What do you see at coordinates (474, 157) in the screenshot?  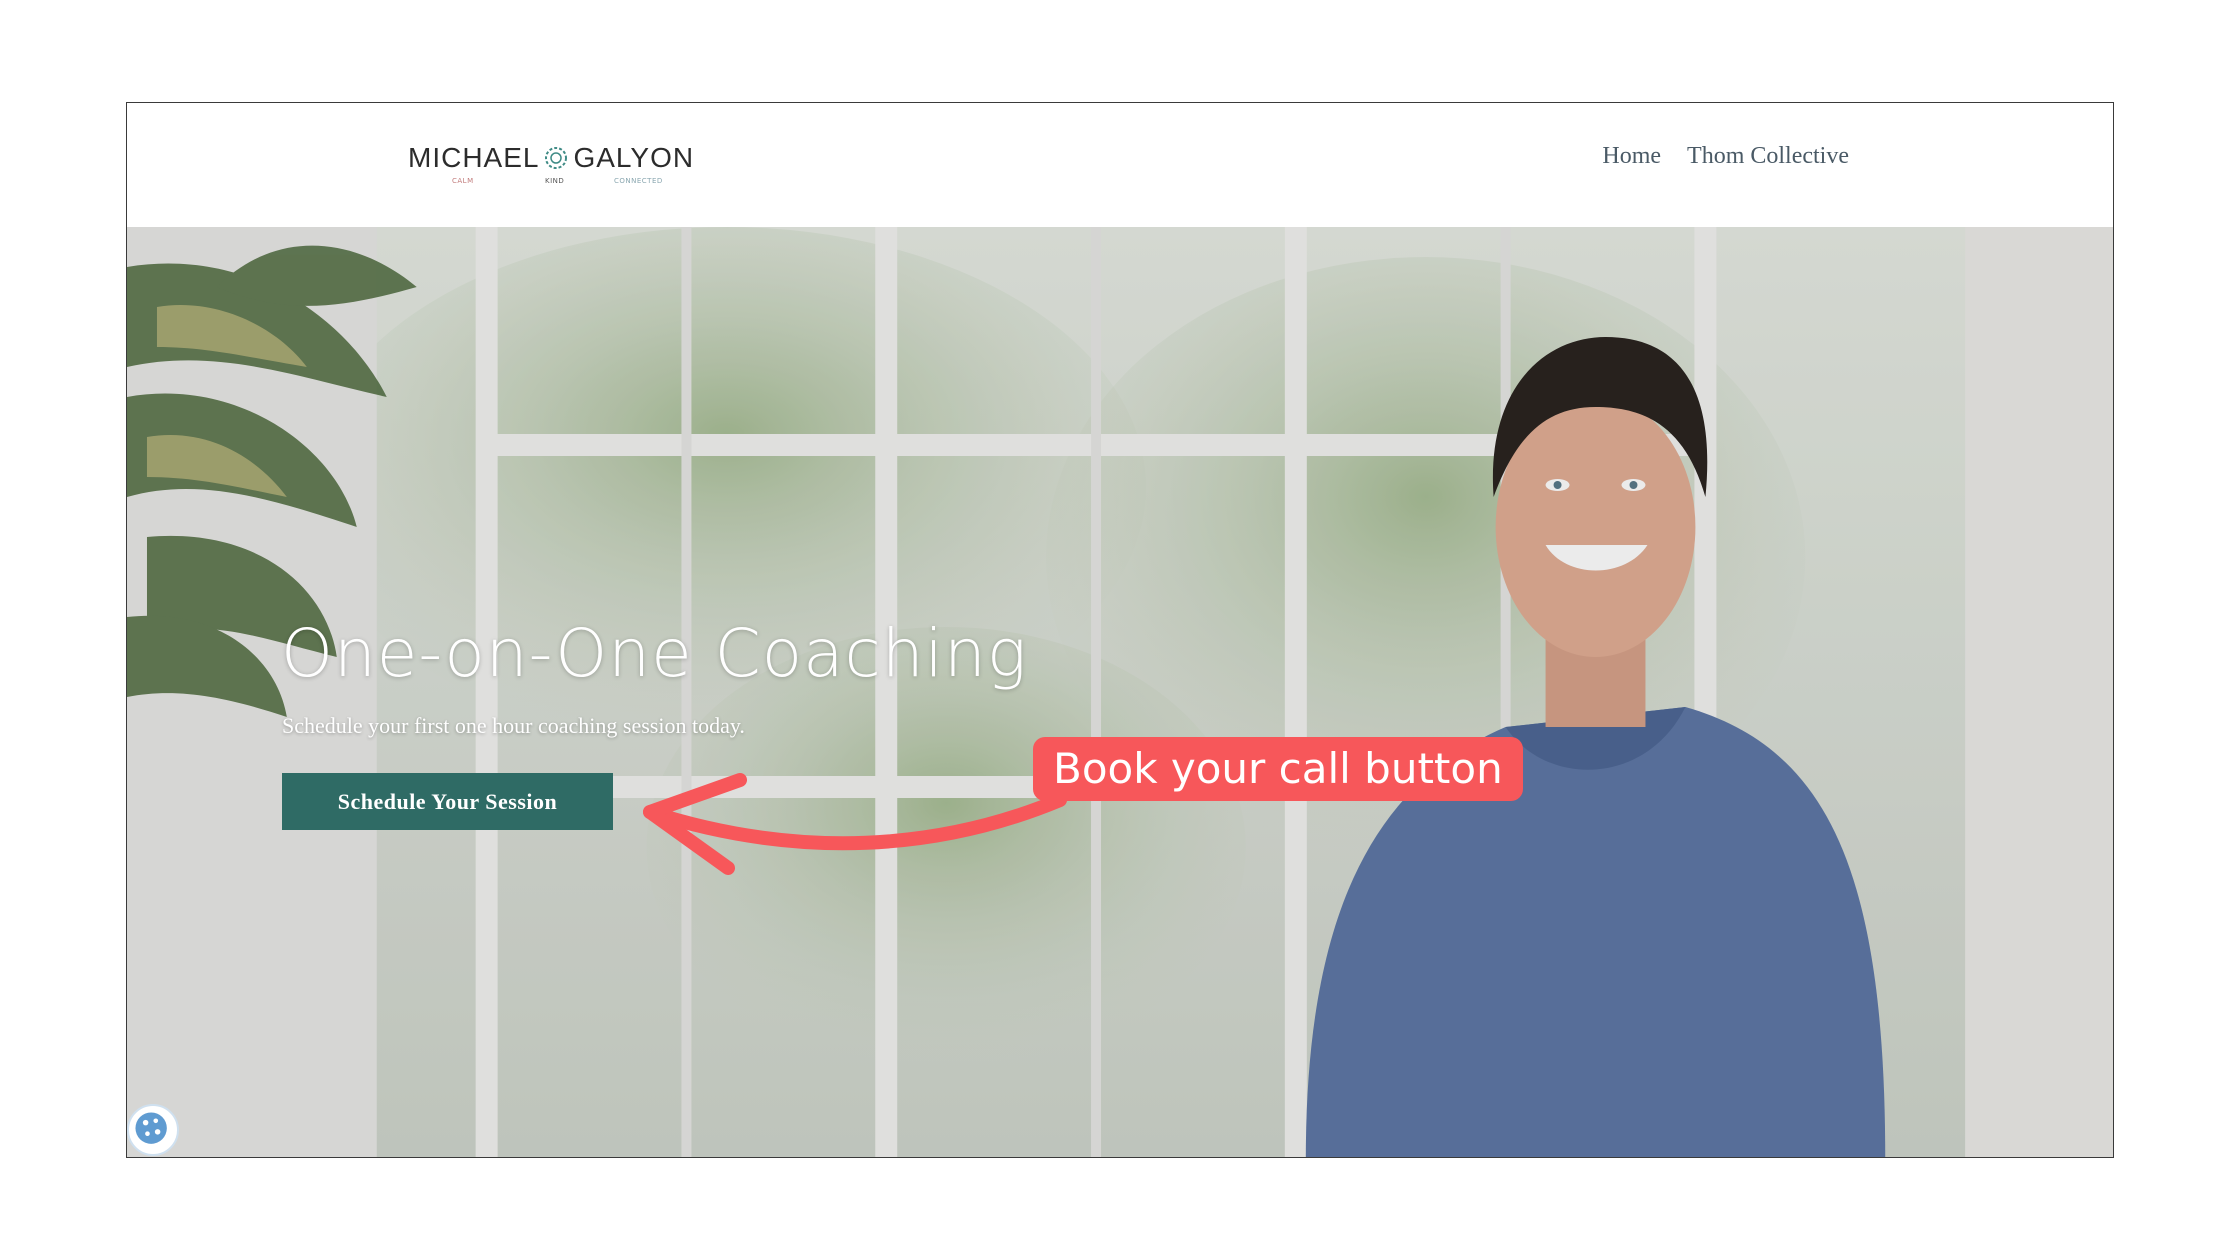 I see `logo-first-name: MICHAEL` at bounding box center [474, 157].